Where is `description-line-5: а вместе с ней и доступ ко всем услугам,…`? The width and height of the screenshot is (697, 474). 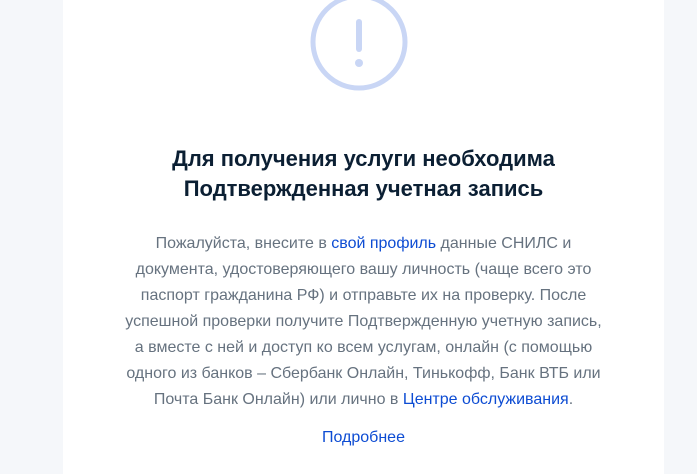
description-line-5: а вместе с ней и доступ ко всем услугам,… is located at coordinates (363, 347).